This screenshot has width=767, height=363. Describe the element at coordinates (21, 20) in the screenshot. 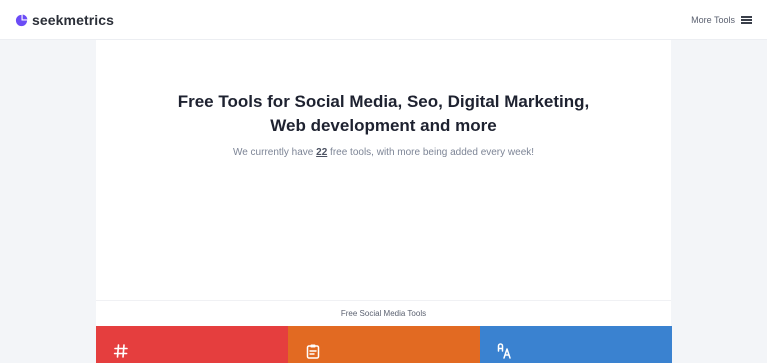

I see `seekmetrics-logo-icon` at that location.